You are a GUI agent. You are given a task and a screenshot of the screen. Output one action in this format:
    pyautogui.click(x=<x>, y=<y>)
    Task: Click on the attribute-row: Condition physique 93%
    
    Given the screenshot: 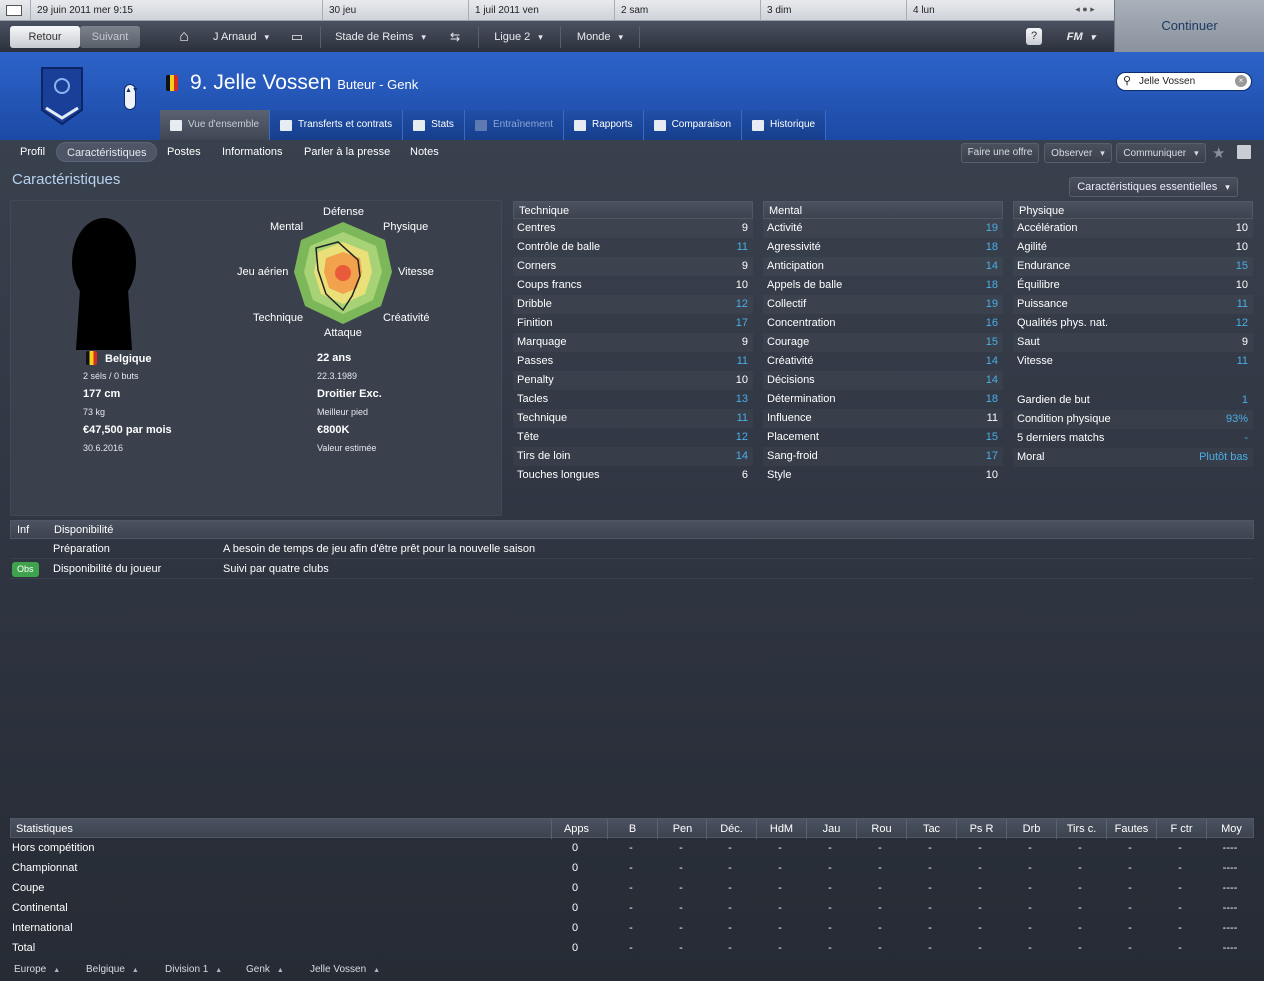 What is the action you would take?
    pyautogui.click(x=1133, y=419)
    